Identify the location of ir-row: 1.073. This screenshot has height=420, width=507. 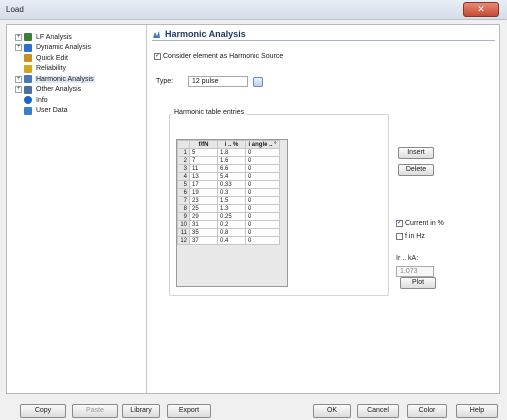
(415, 271).